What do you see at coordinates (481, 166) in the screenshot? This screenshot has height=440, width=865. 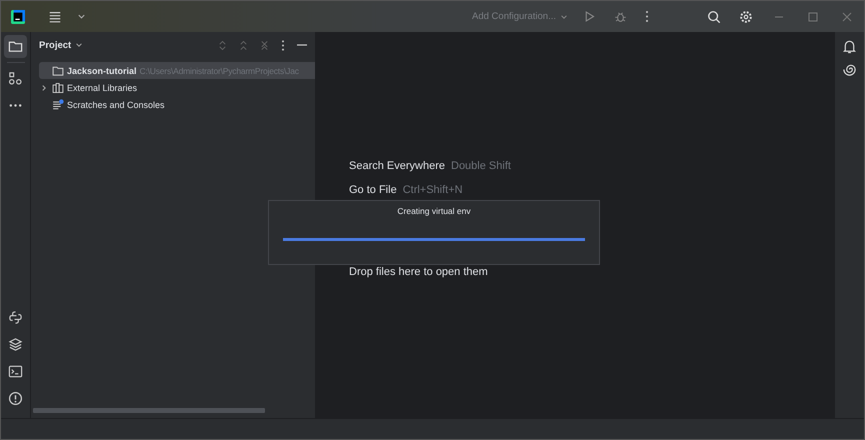 I see `hint-shortcut: Double Shift` at bounding box center [481, 166].